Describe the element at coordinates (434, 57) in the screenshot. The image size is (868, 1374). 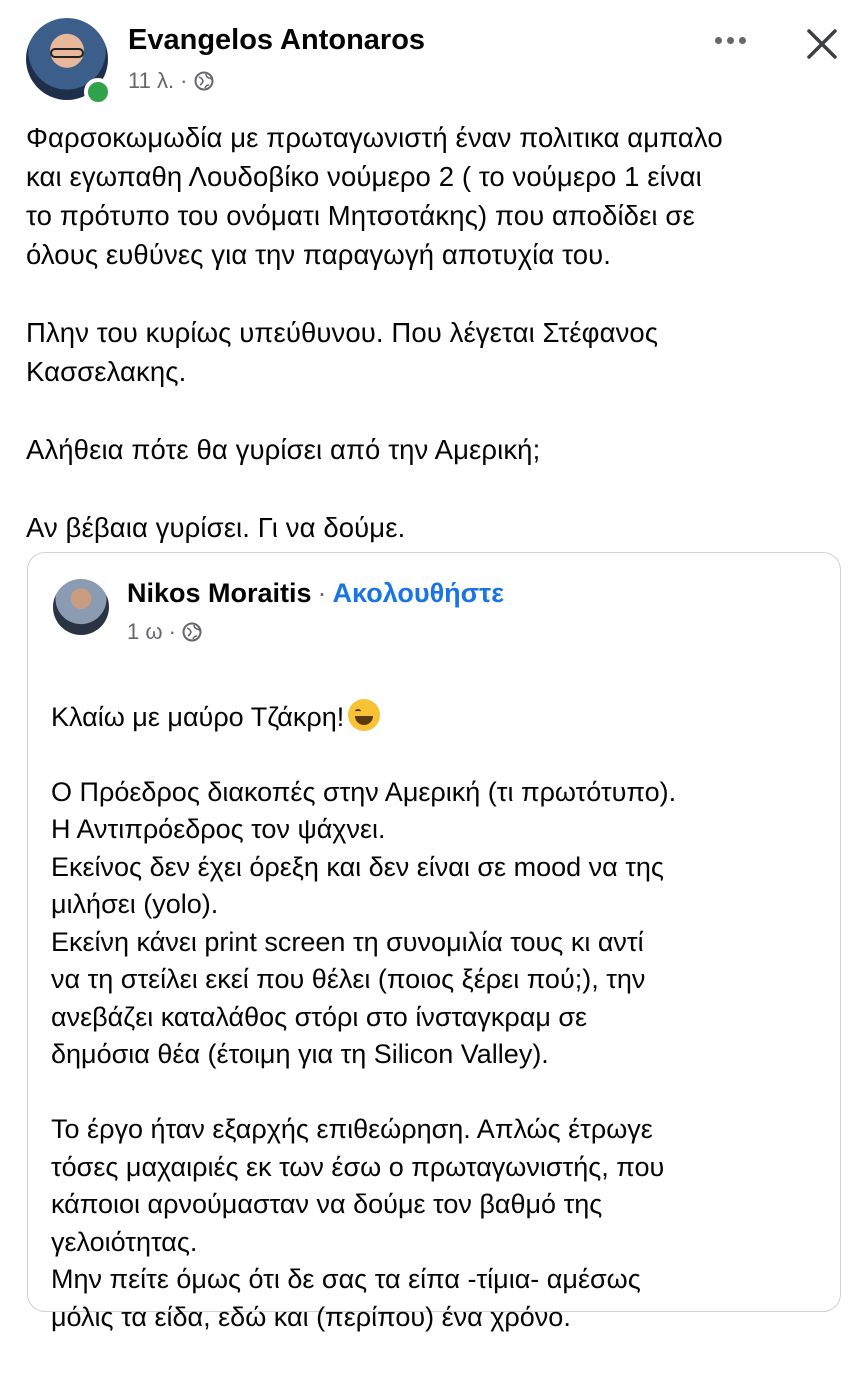
I see `post-header: Evangelos Antonaros 11 λ. ·` at that location.